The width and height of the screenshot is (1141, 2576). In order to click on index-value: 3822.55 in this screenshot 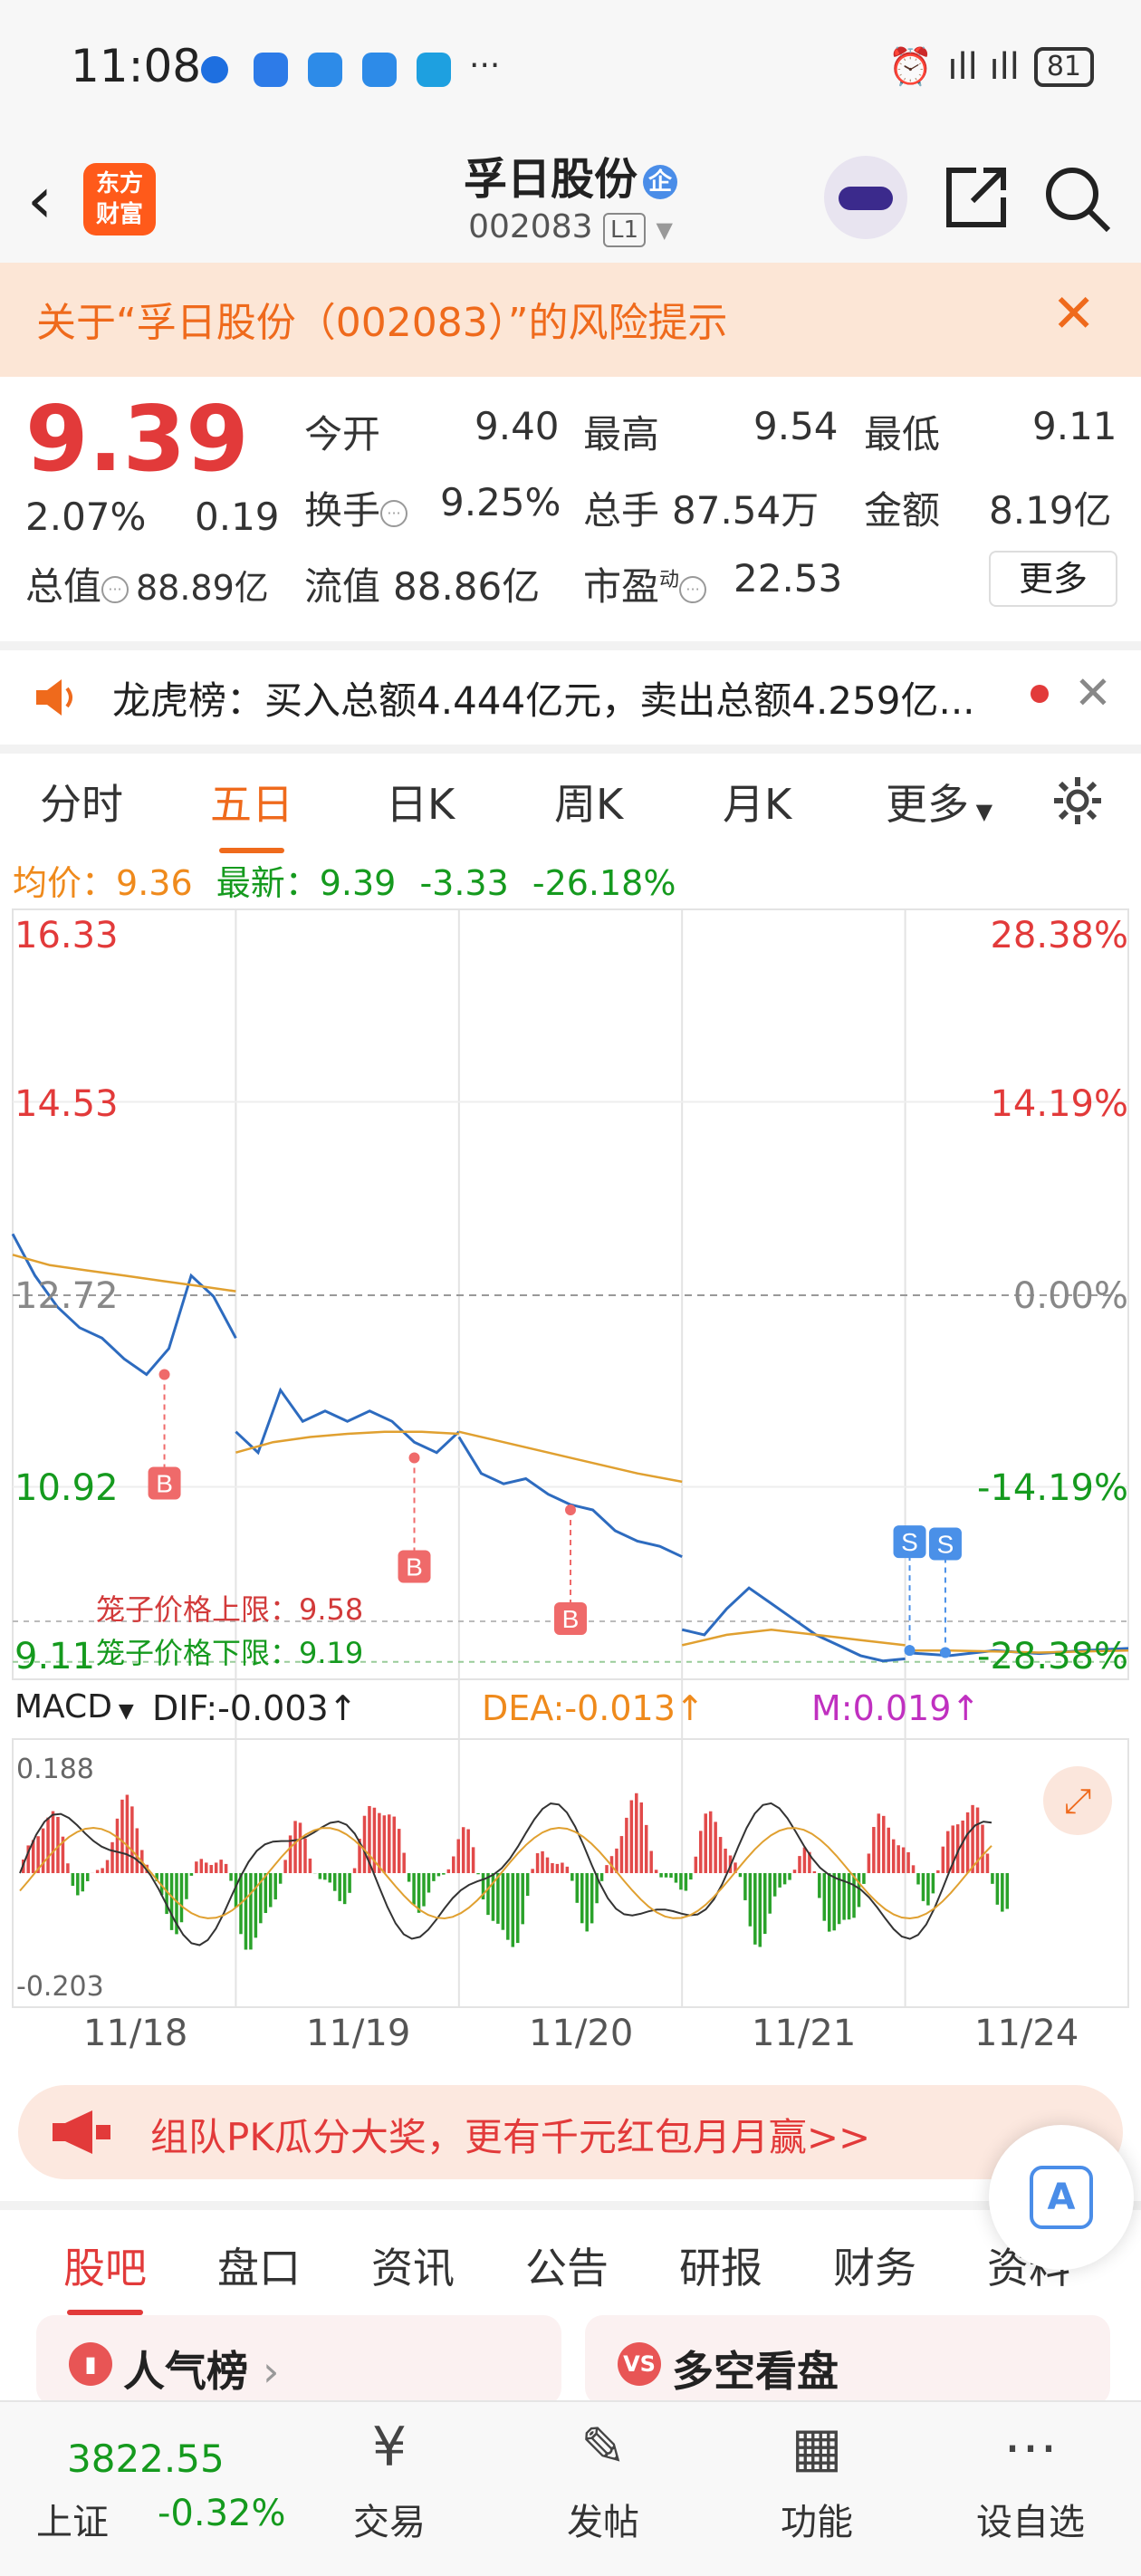, I will do `click(146, 2459)`.